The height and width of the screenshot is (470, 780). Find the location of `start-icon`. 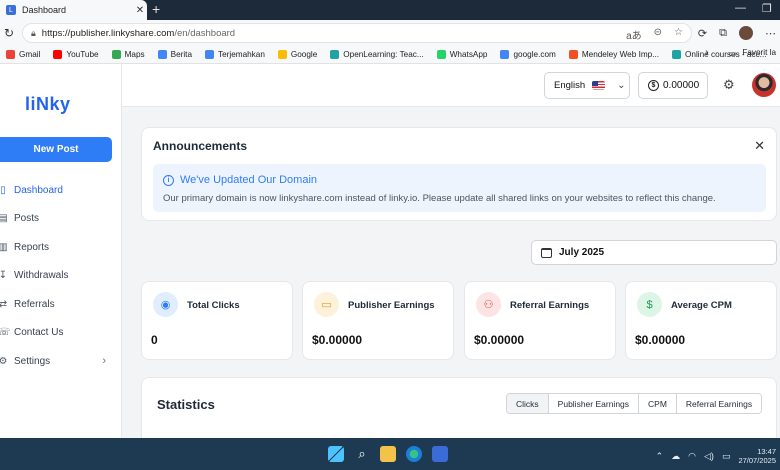

start-icon is located at coordinates (336, 454).